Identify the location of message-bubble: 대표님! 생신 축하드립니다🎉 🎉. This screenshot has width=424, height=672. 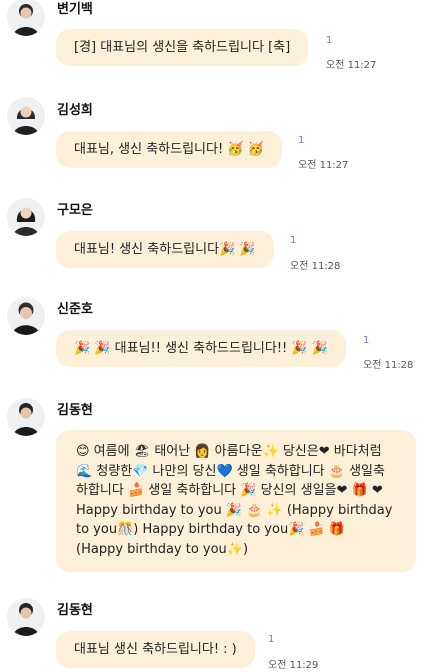
(165, 249).